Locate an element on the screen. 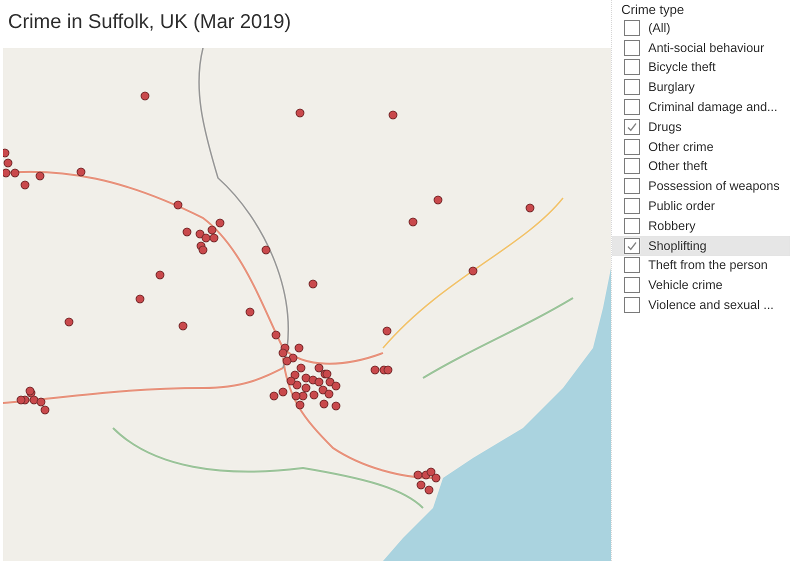  checkbox-label: Drugs is located at coordinates (665, 127).